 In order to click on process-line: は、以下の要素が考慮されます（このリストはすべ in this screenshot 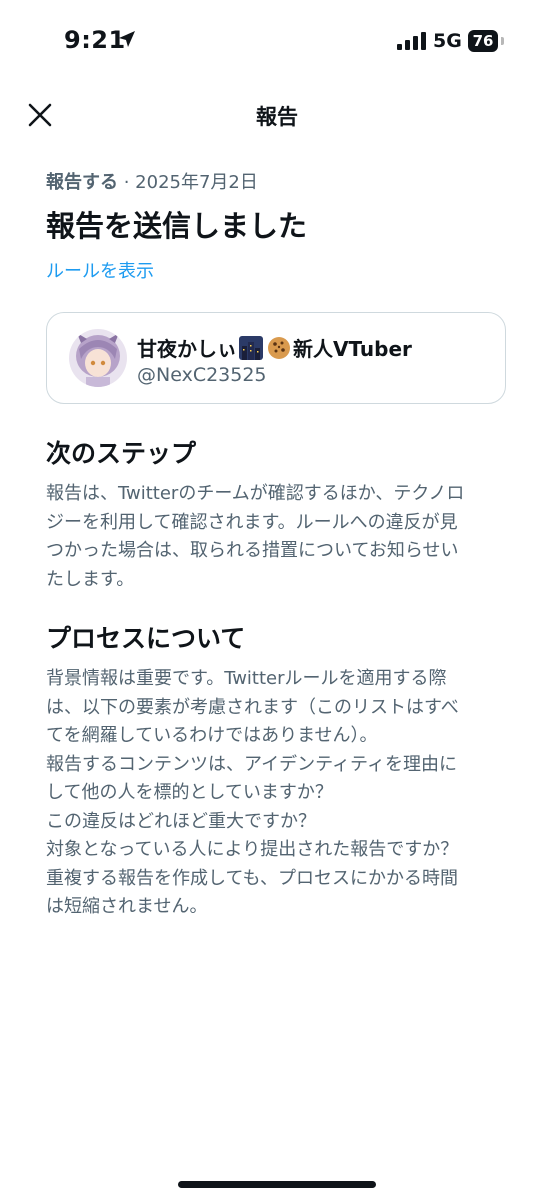, I will do `click(252, 707)`.